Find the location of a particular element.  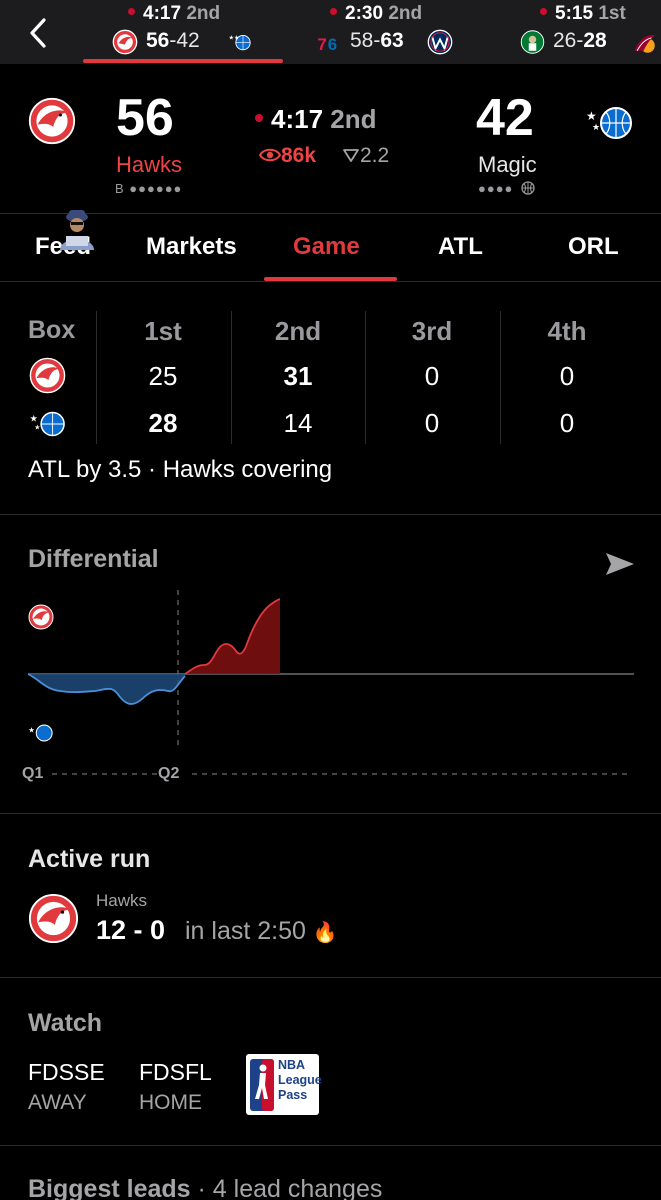

league-pass-label: NBA League Pass is located at coordinates (300, 1080).